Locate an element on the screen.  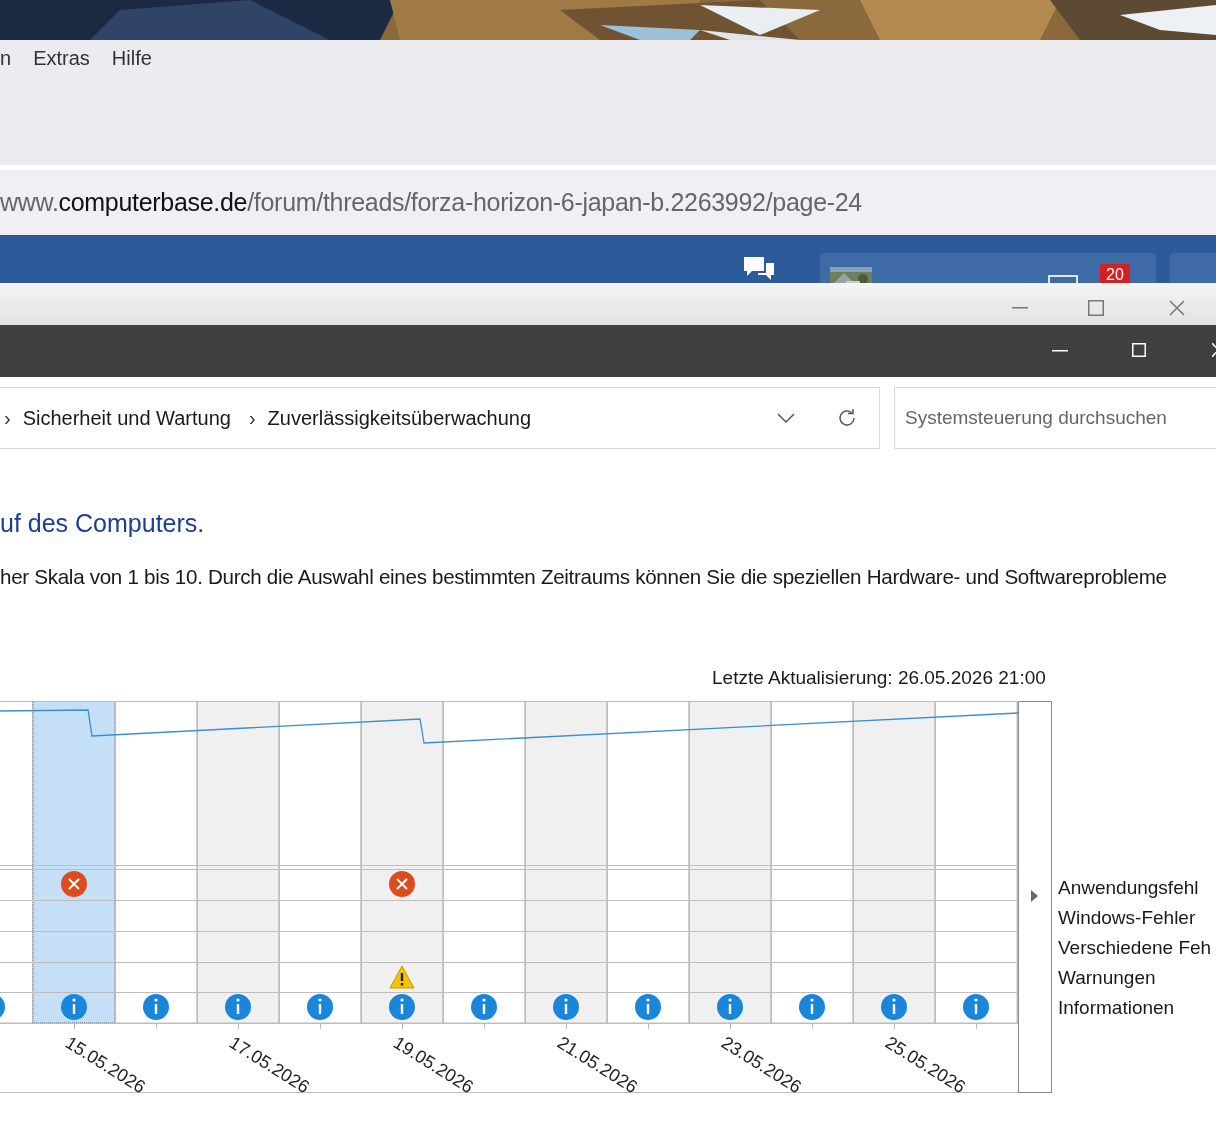
legend-label: Anwendungsfehl is located at coordinates (1129, 888).